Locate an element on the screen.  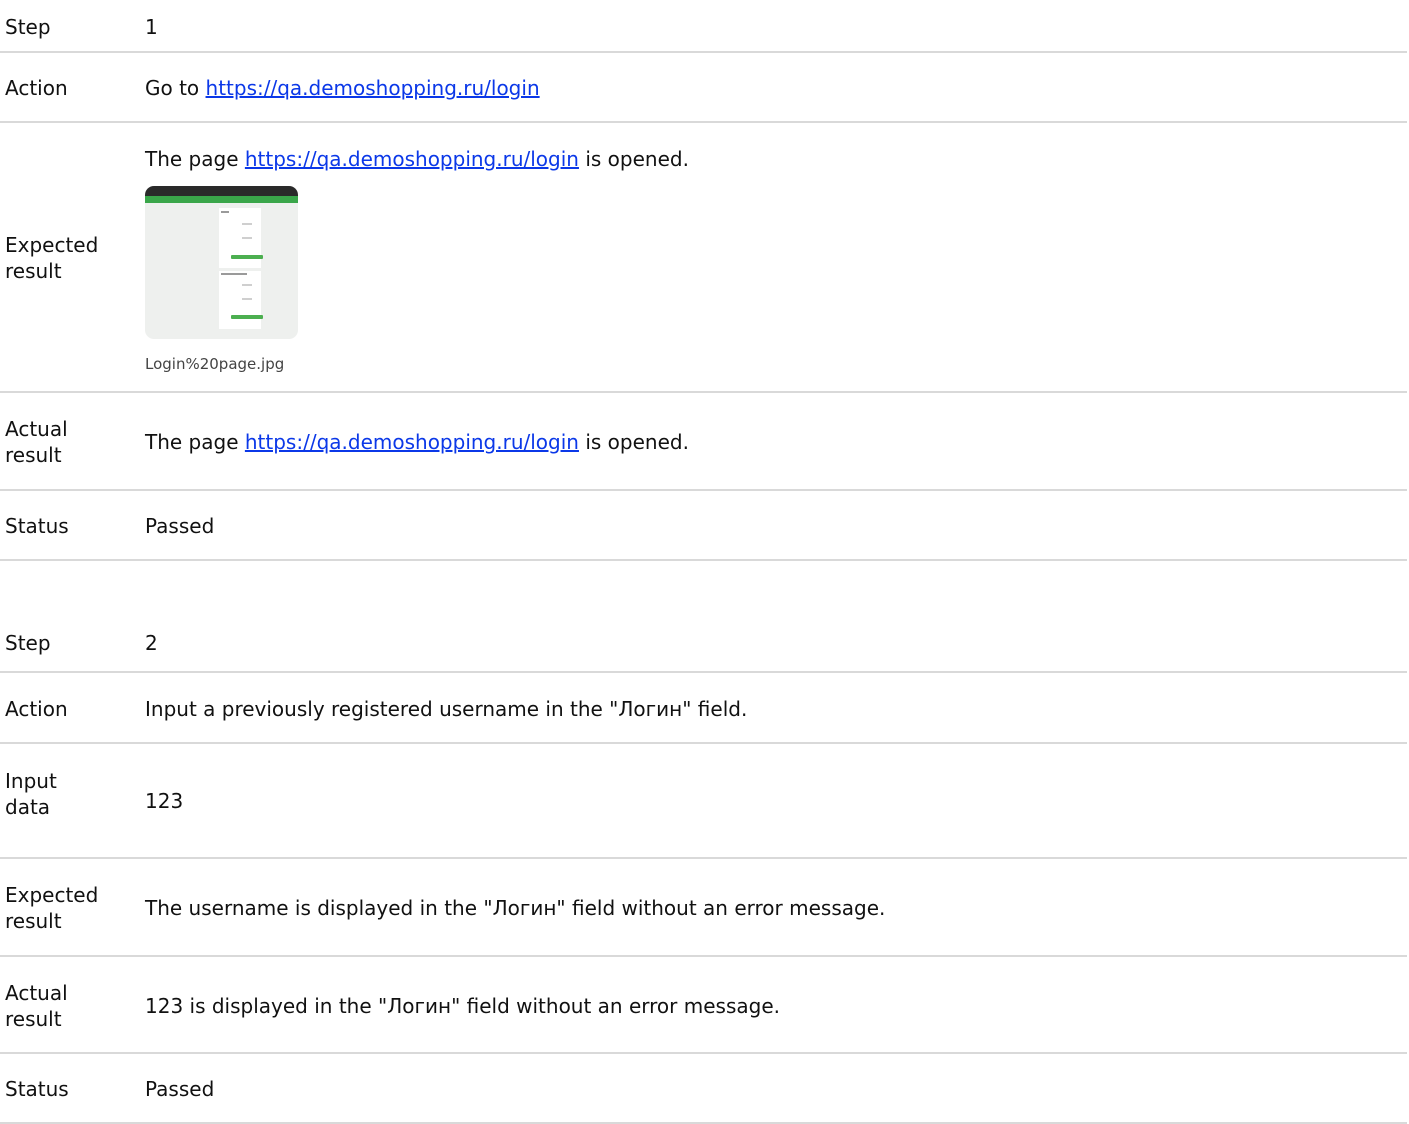
expected-link: https://qa.demoshopping.ru/login is located at coordinates (412, 159).